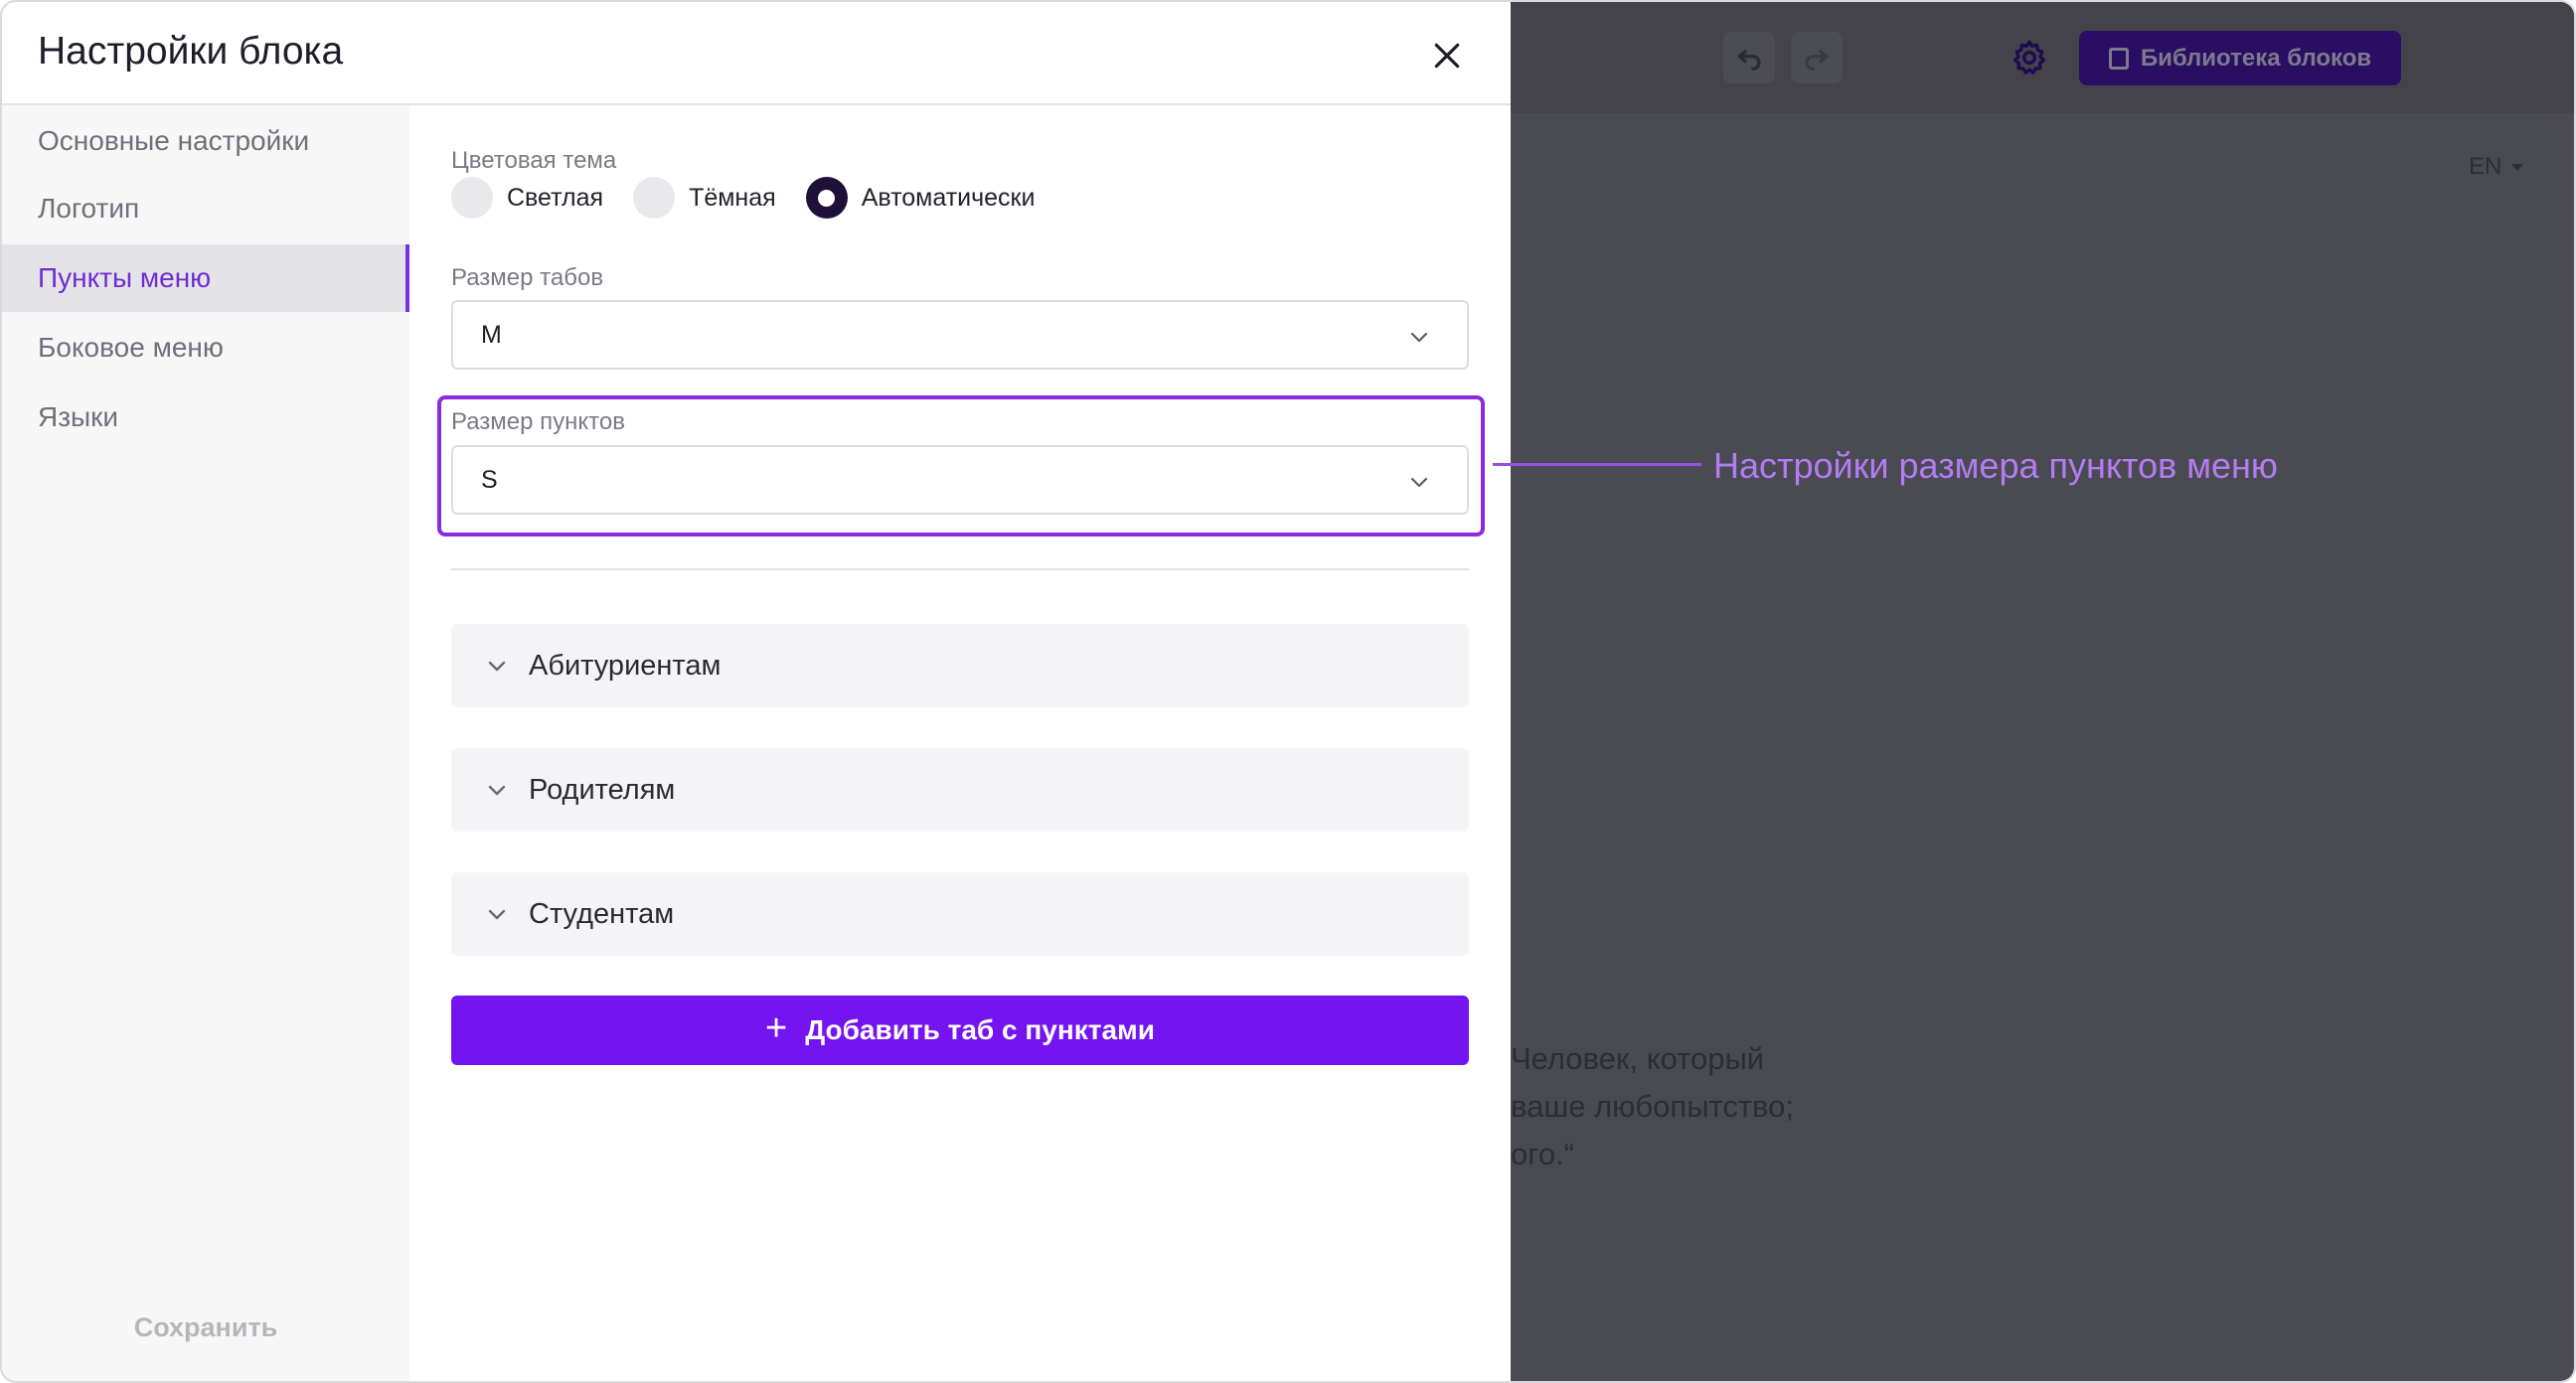 Image resolution: width=2576 pixels, height=1383 pixels. Describe the element at coordinates (1653, 1106) in the screenshot. I see `background-quote-text: Человек, который ваше любопытство; ого.“` at that location.